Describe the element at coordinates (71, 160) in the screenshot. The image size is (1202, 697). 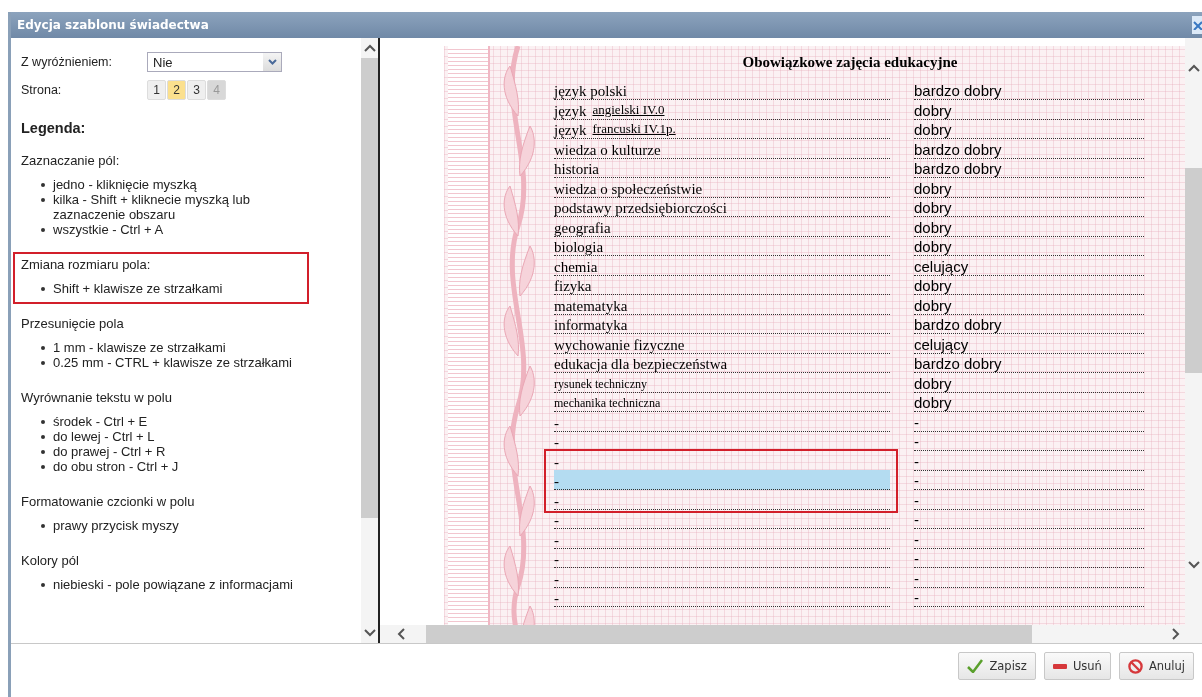
I see `section-heading: Zaznaczanie pól:` at that location.